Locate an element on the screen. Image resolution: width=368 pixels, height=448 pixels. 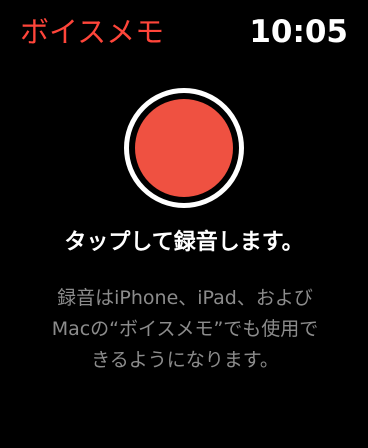
description-line-2: Macの“ボイスメモ”でも使用で is located at coordinates (185, 329).